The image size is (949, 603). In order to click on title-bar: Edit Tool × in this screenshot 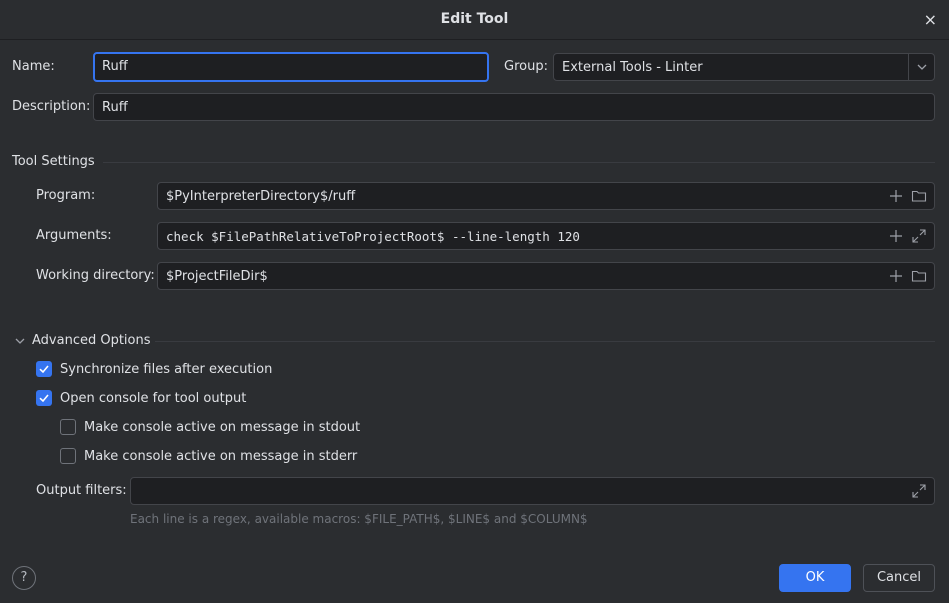, I will do `click(474, 20)`.